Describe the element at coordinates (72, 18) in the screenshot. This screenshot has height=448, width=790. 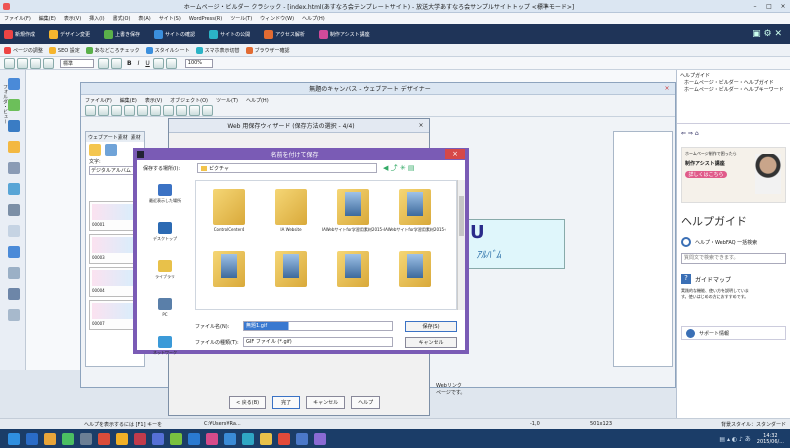
I see `menu-item: 表示(V)` at that location.